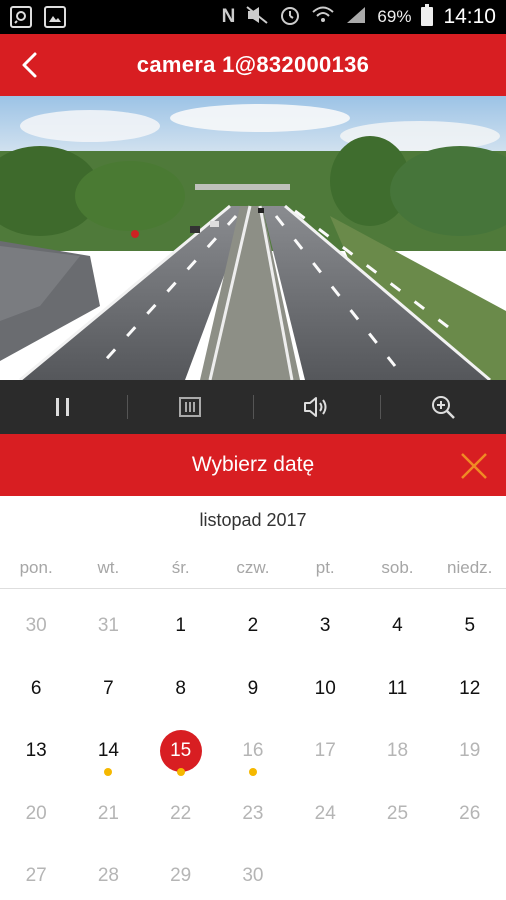 The image size is (506, 900). I want to click on page-title: camera 1@832000136, so click(253, 64).